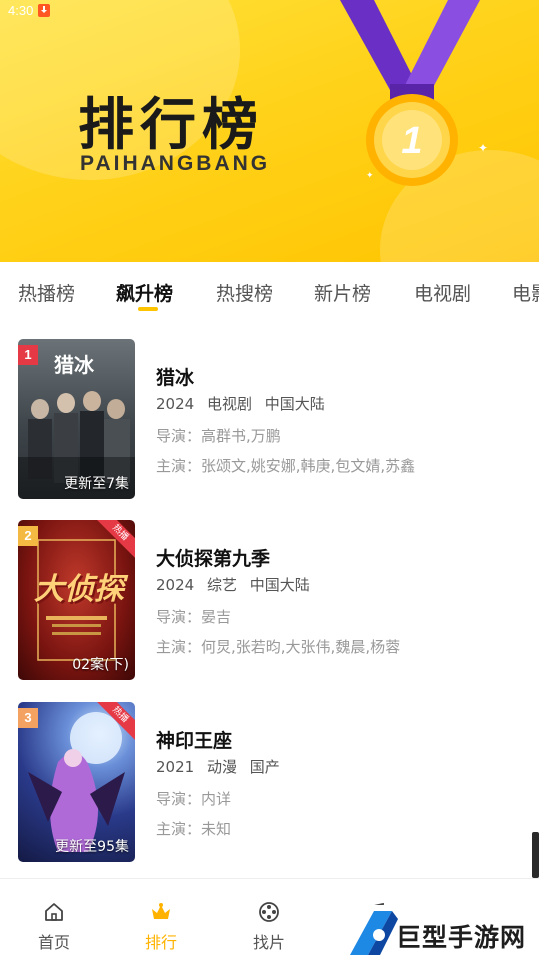  What do you see at coordinates (171, 125) in the screenshot?
I see `banner-title: 排行榜` at bounding box center [171, 125].